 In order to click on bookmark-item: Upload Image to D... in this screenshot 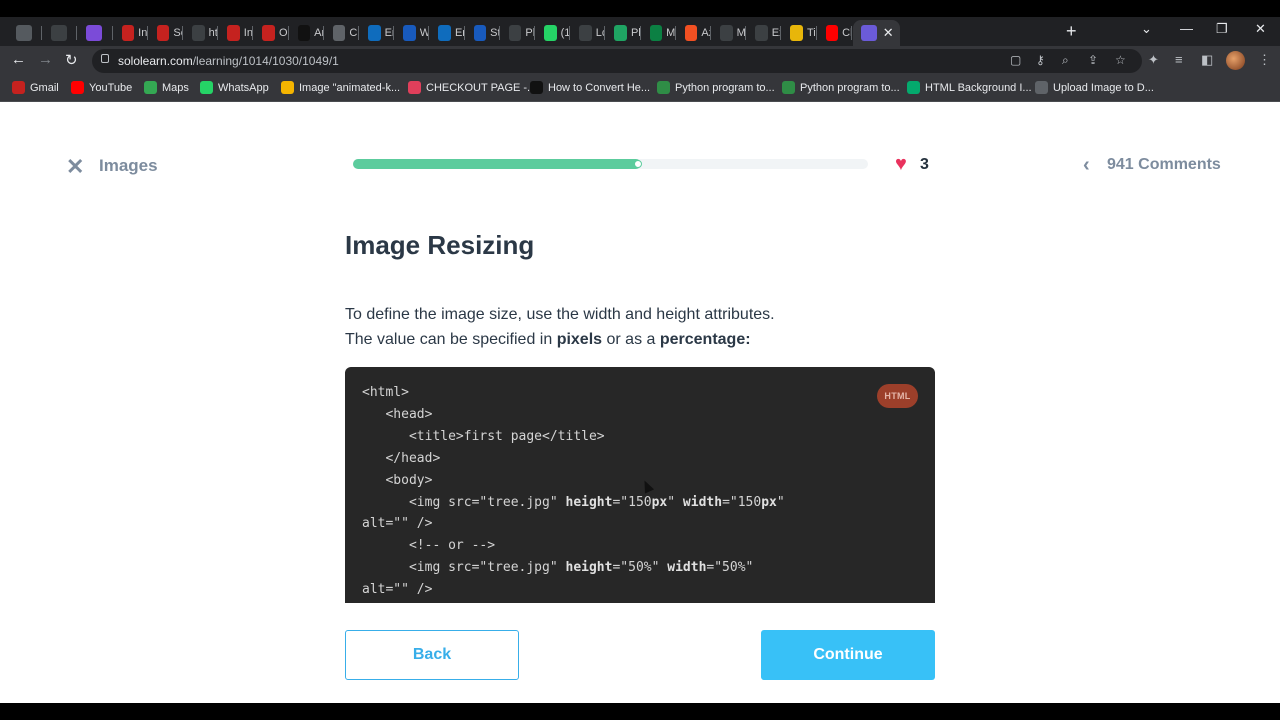, I will do `click(1094, 87)`.